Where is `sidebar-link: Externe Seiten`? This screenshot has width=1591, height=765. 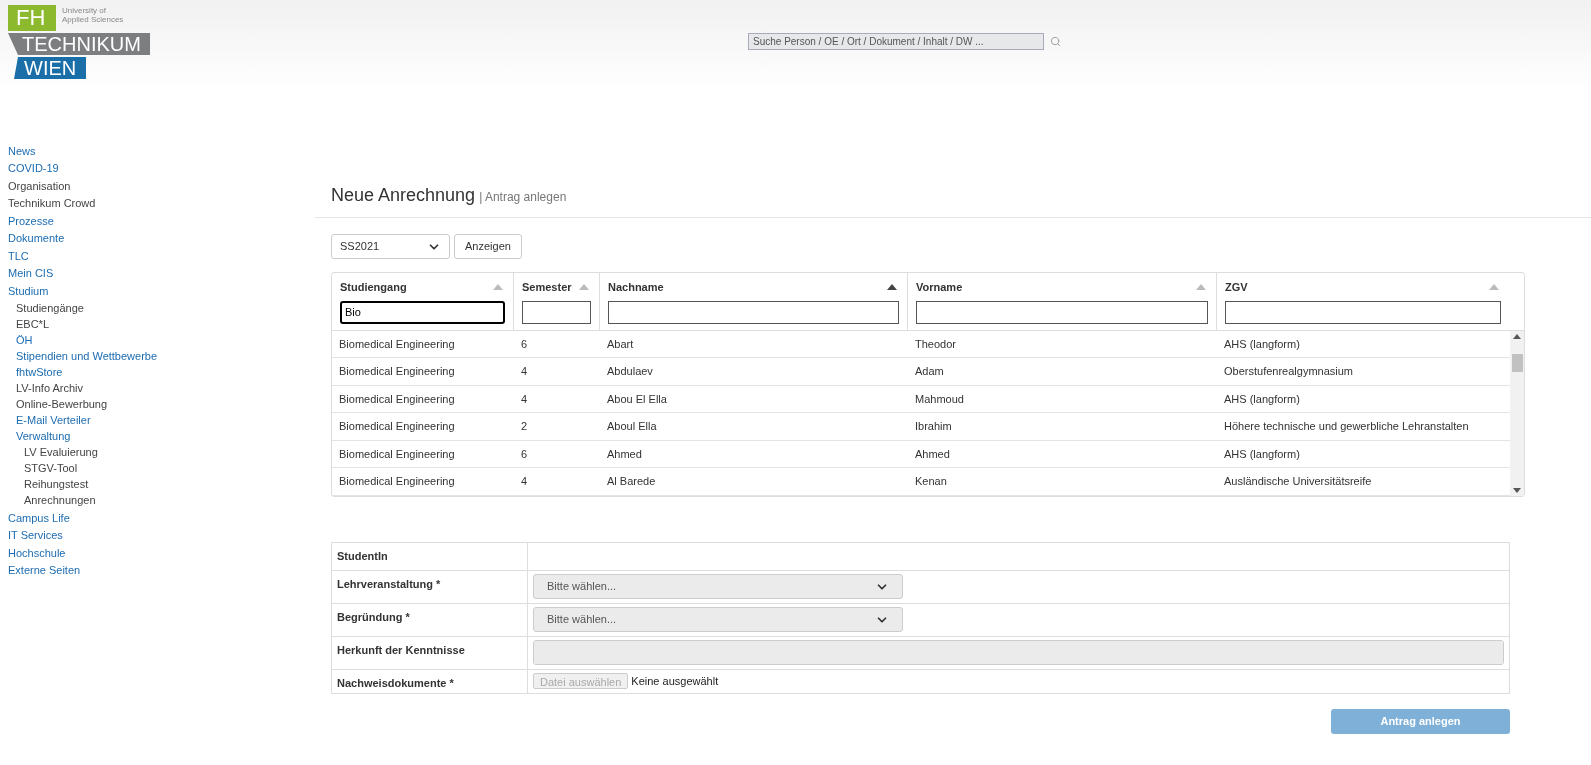 sidebar-link: Externe Seiten is located at coordinates (40, 570).